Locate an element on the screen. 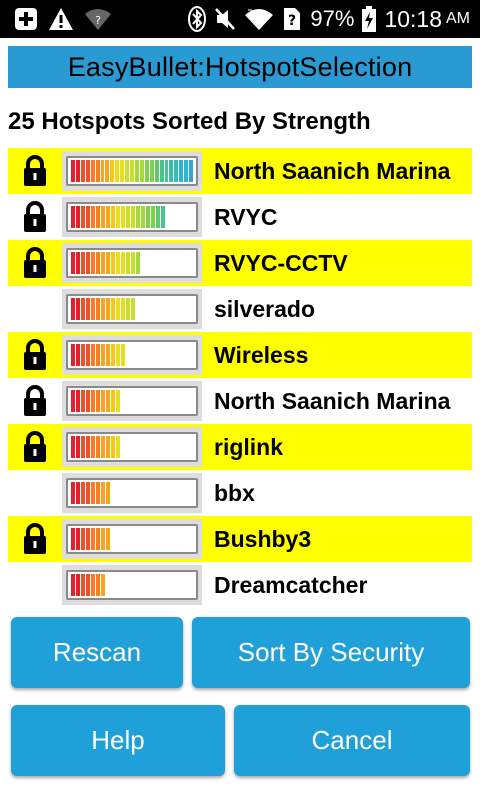 The image size is (480, 800). warning-icon is located at coordinates (61, 19).